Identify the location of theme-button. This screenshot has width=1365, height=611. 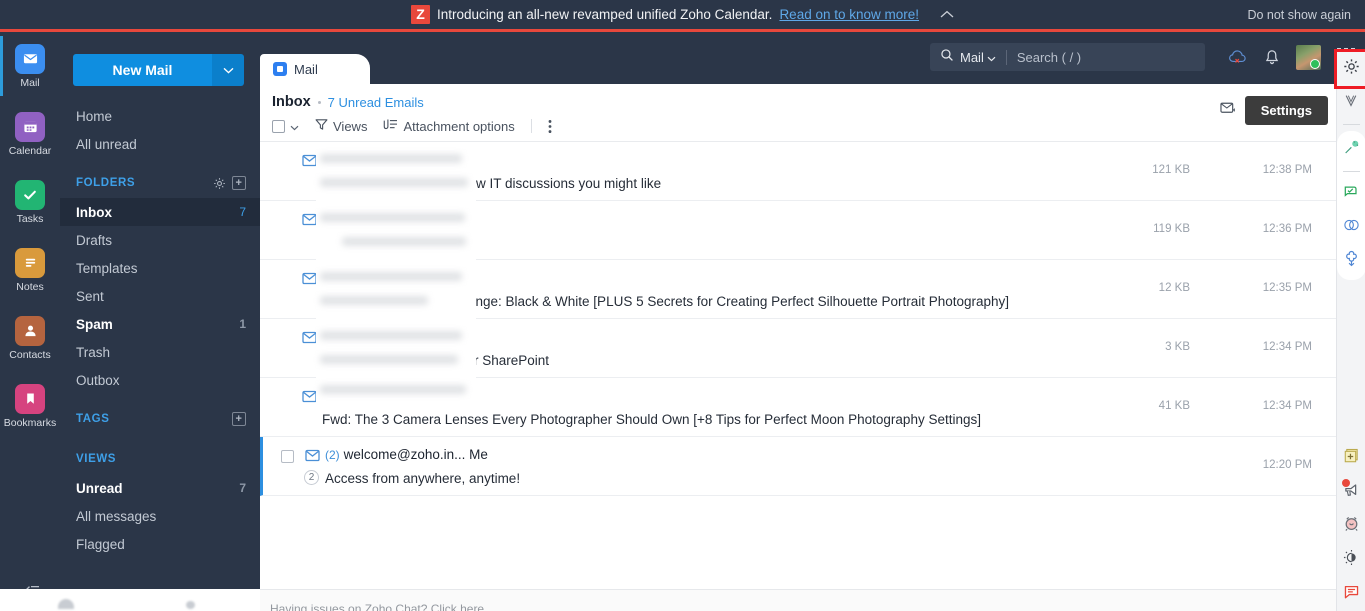
(1351, 560).